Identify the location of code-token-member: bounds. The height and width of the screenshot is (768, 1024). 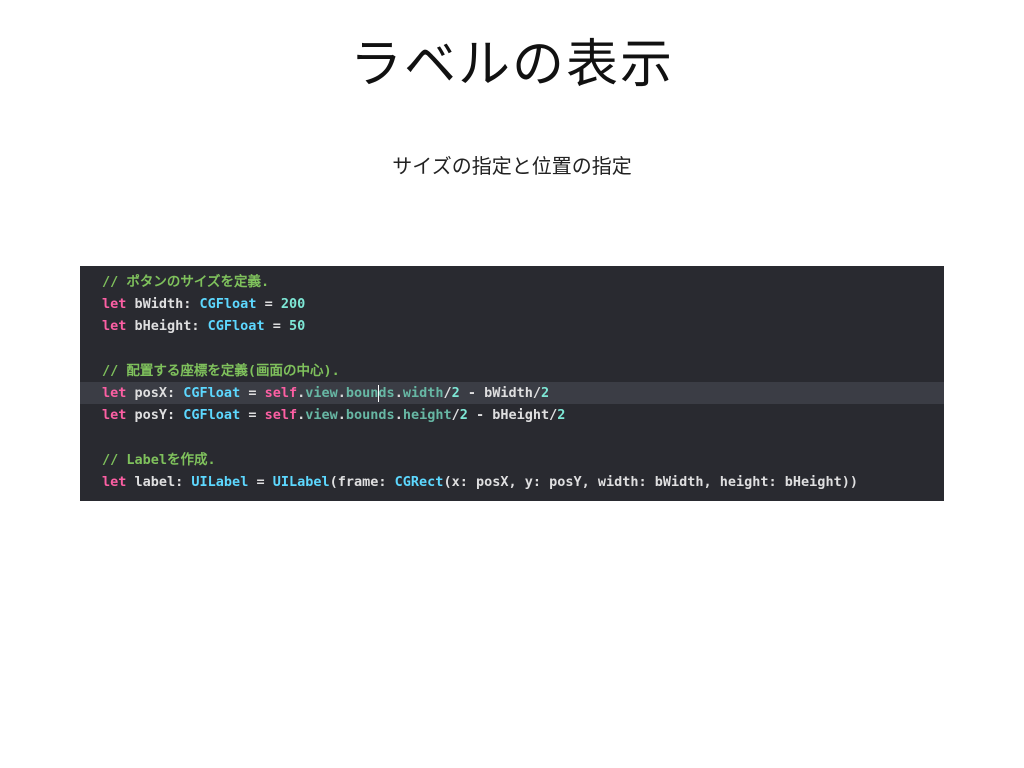
(370, 415).